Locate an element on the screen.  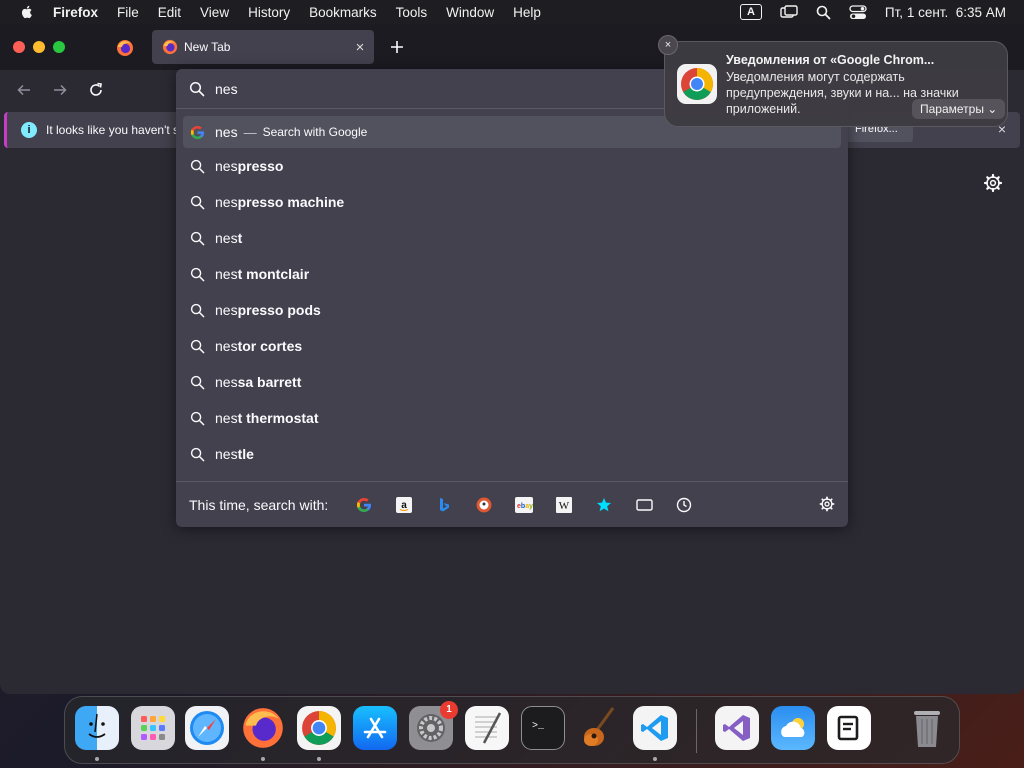
notification-options-button: Параметры ⌄ is located at coordinates (959, 109).